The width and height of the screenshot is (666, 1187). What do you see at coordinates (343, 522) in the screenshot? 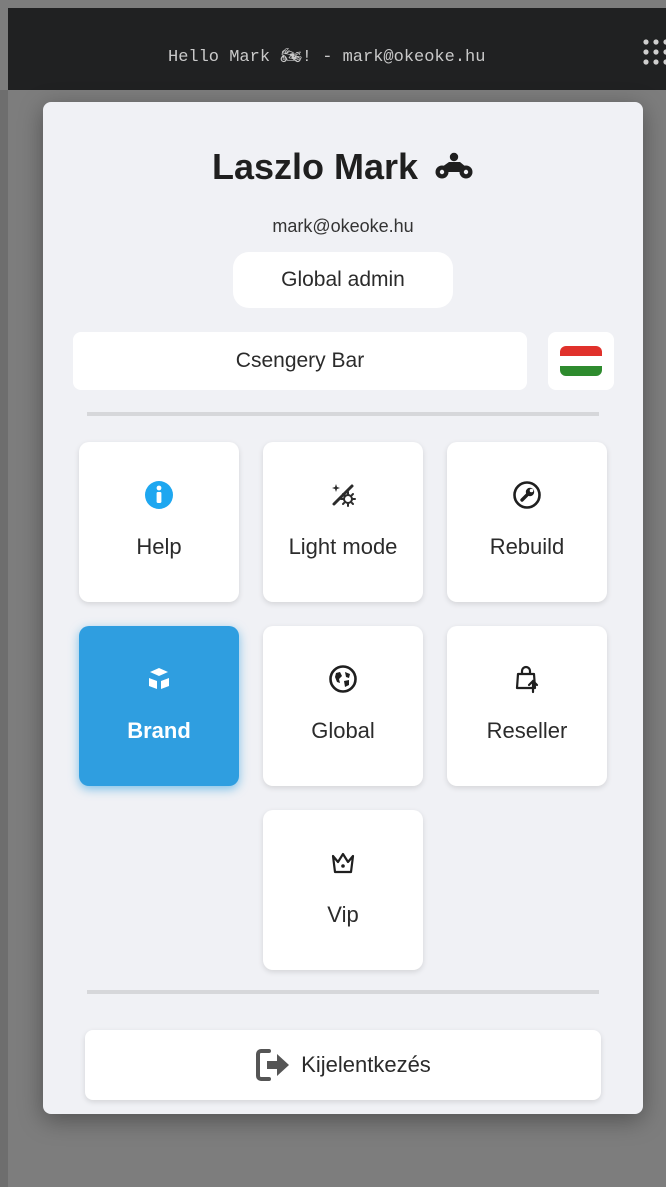
I see `light-mode-button: Light mode` at bounding box center [343, 522].